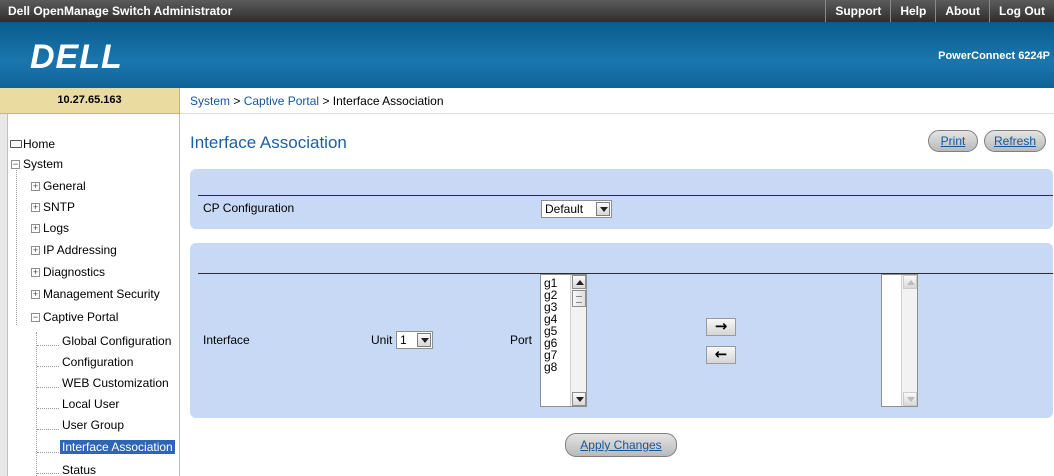 This screenshot has height=476, width=1054. I want to click on unit-value: 1, so click(403, 340).